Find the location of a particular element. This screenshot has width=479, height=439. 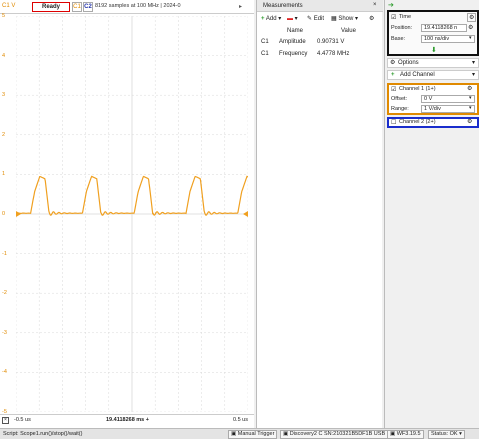

channel2-settings-icon: ⚙ is located at coordinates (469, 121).